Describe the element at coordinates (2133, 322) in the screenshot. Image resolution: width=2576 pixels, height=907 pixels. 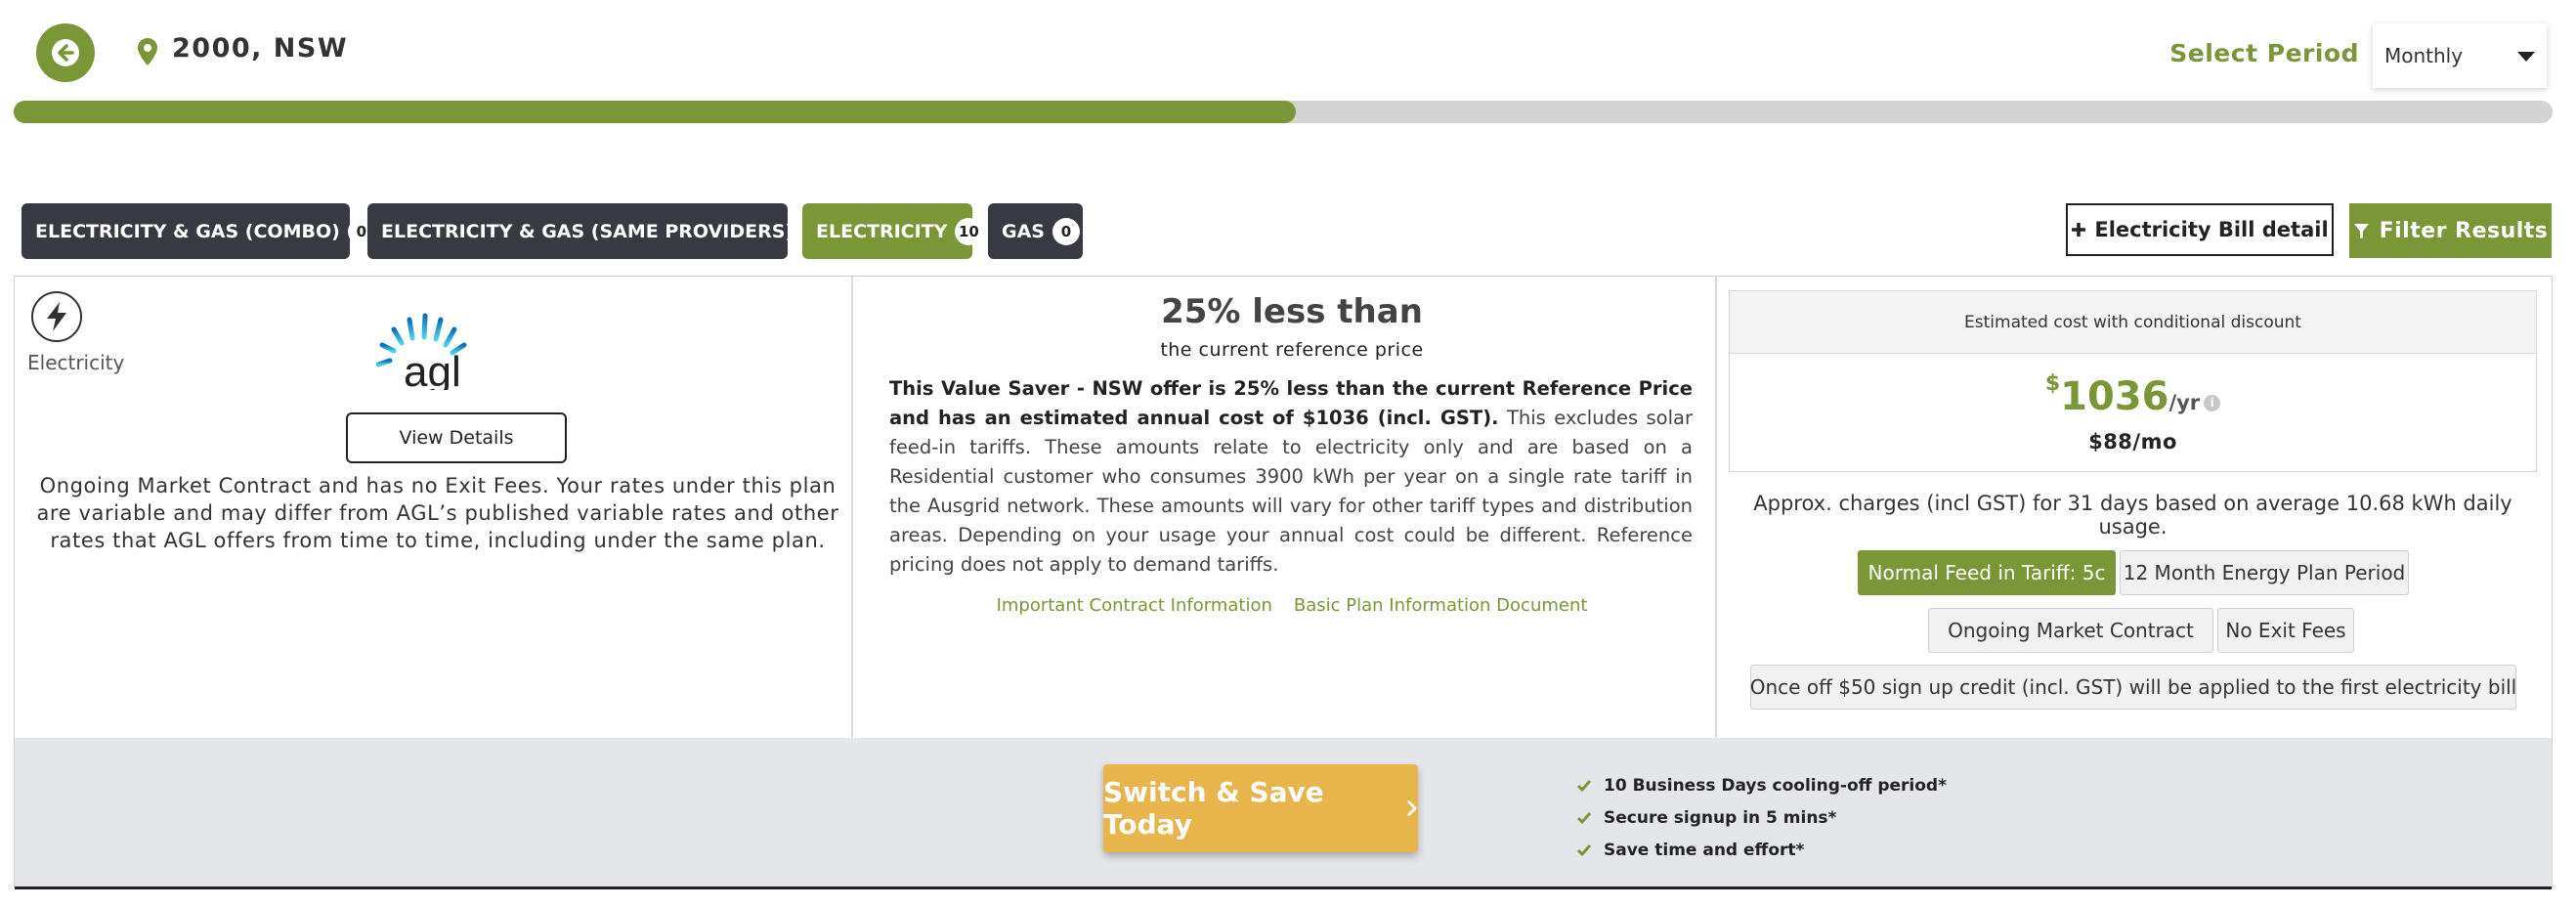
I see `estimated-cost-header: Estimated cost with conditional discount` at that location.